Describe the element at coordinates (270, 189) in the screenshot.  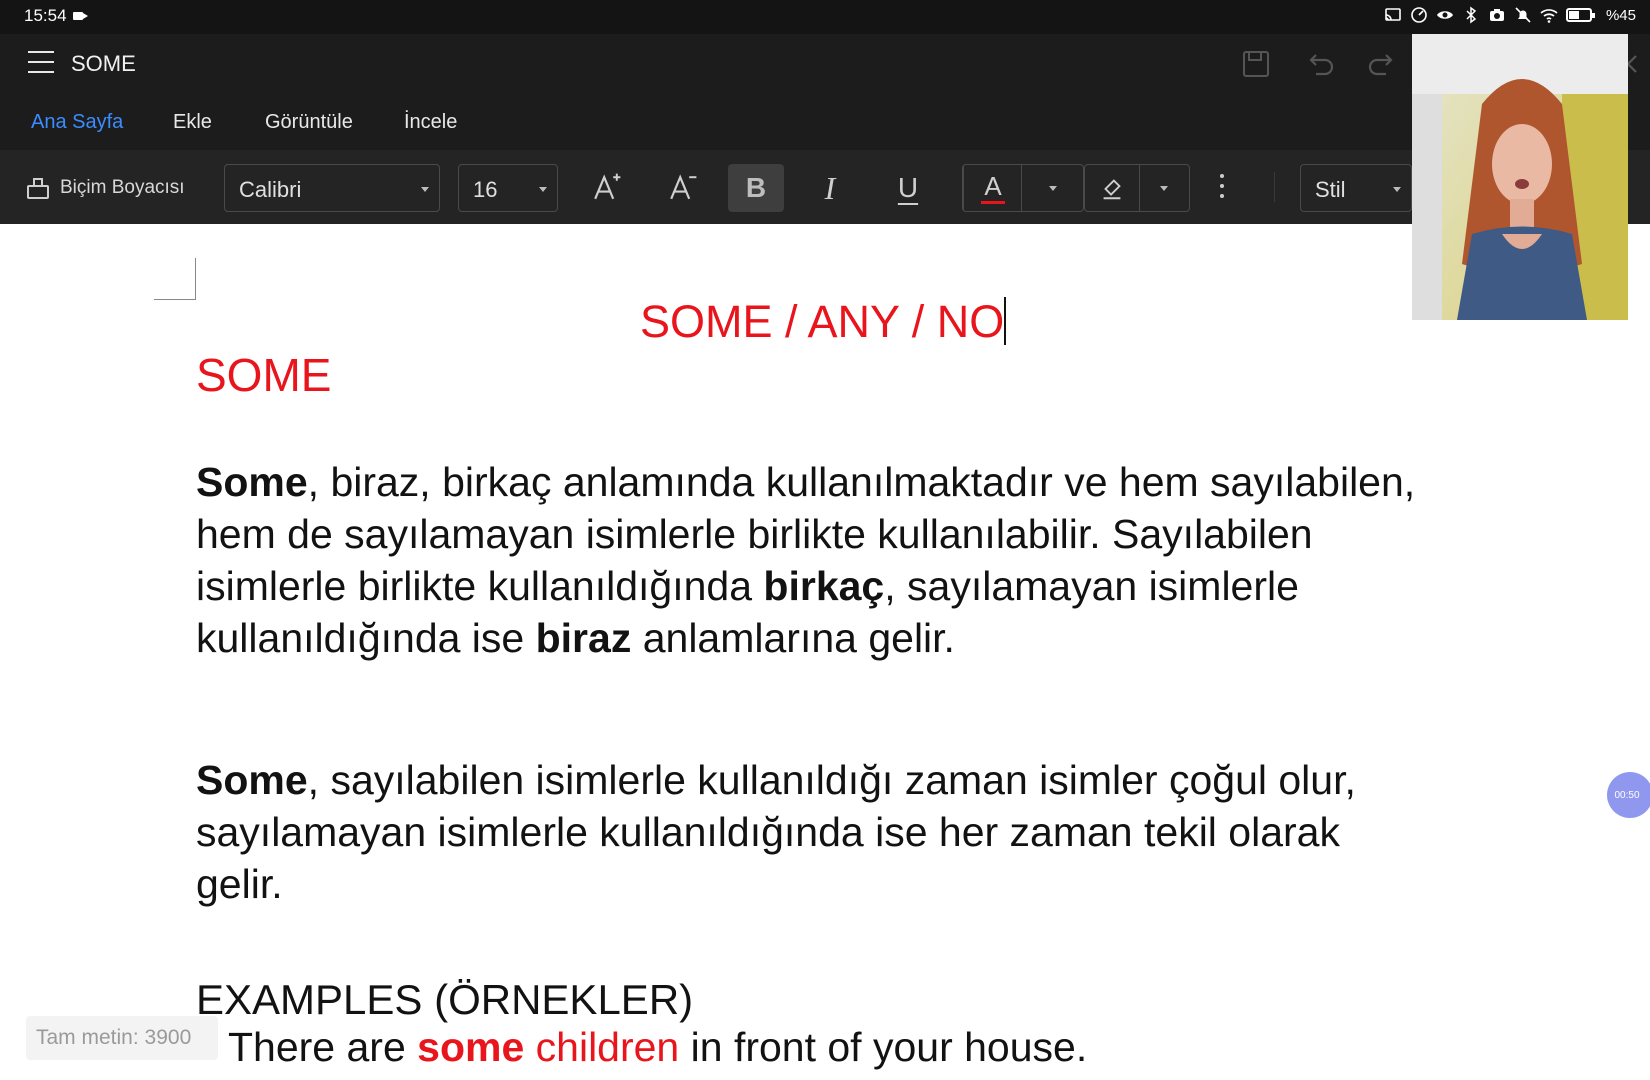
I see `font-family-value: Calibri` at that location.